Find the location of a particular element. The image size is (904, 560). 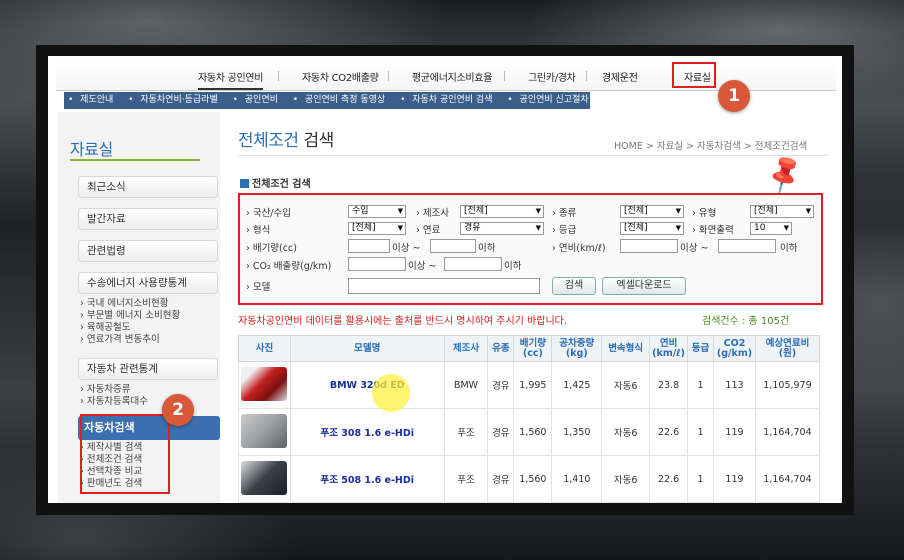

nav-eco-driving: 경제운전 is located at coordinates (620, 76).